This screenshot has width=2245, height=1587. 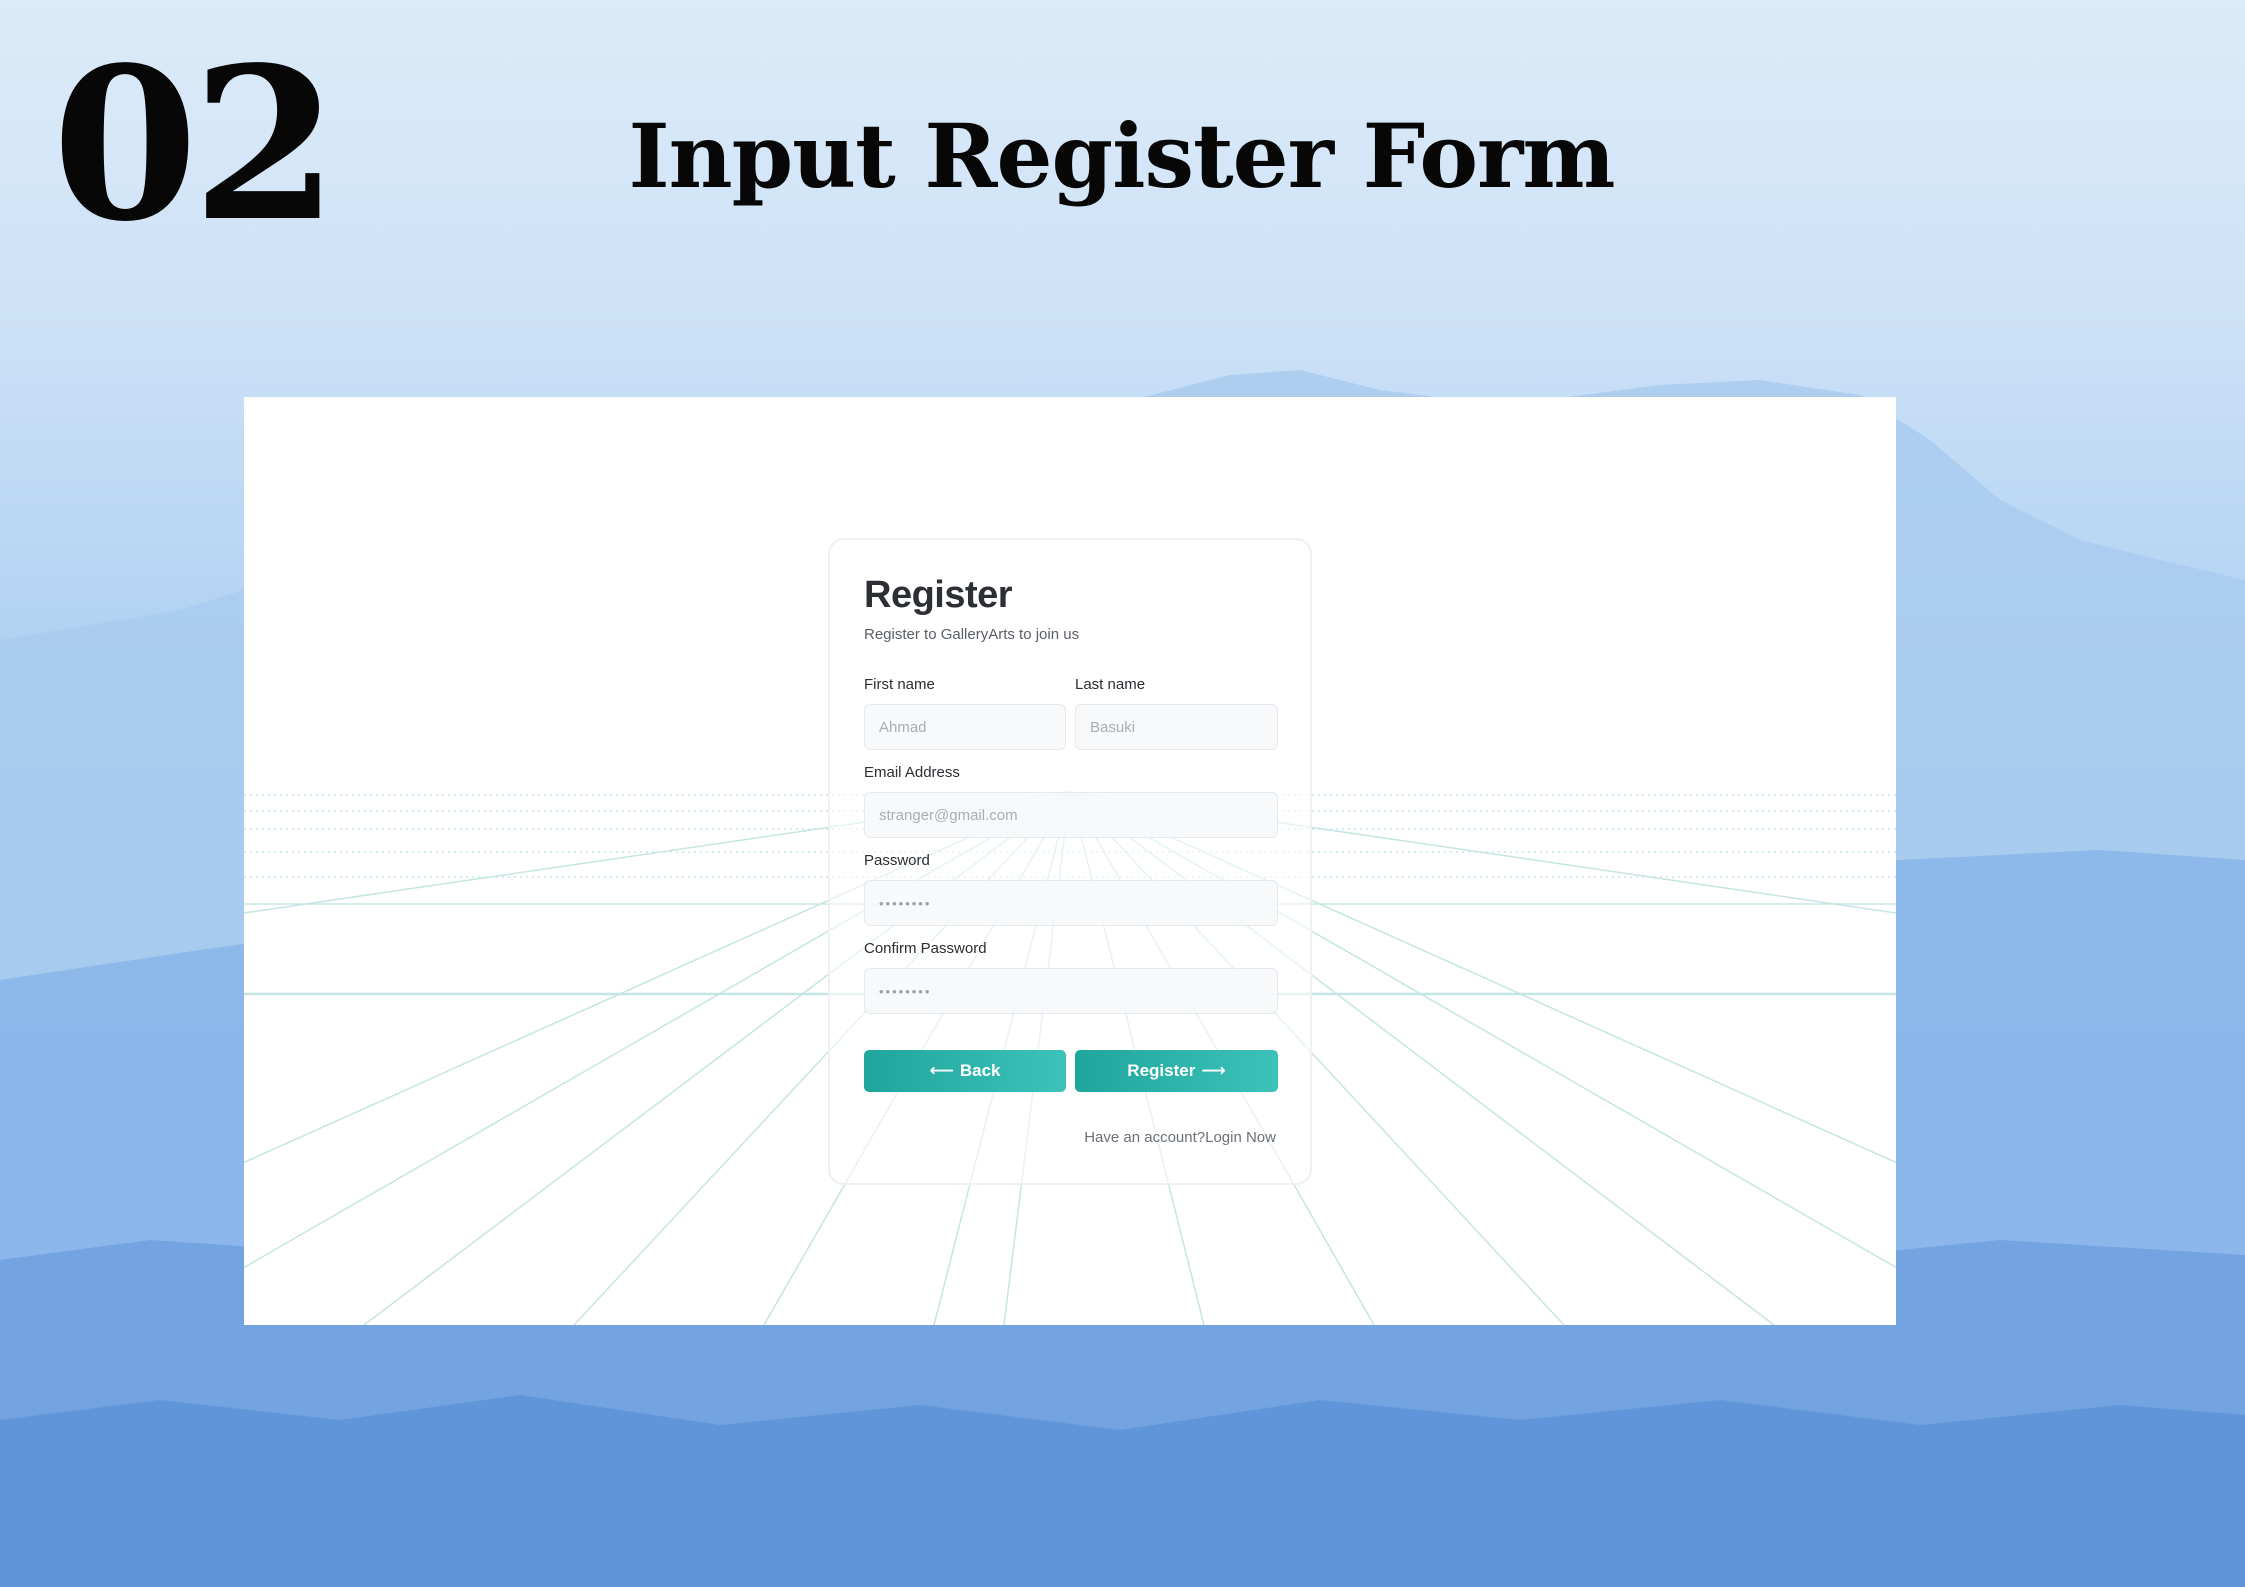 I want to click on email-placeholder: stranger@gmail.com, so click(x=948, y=815).